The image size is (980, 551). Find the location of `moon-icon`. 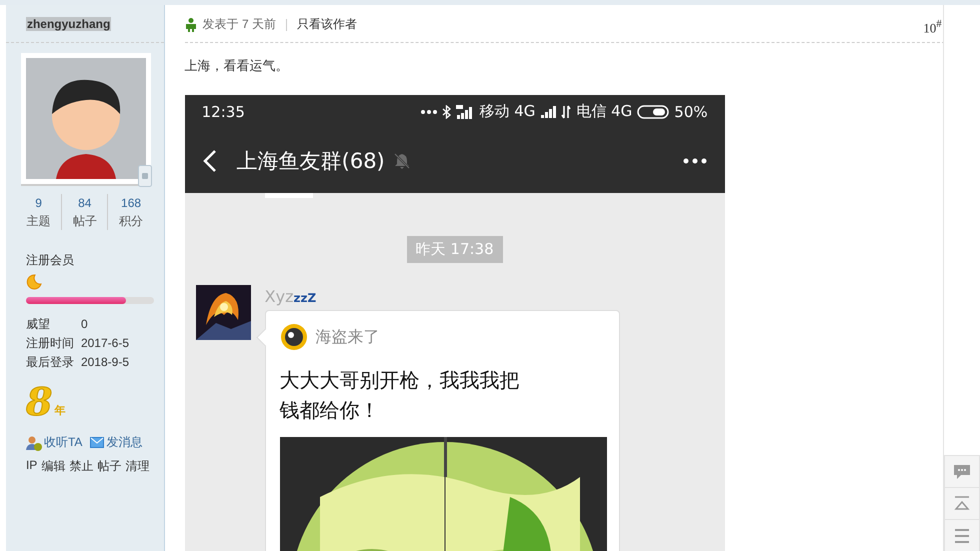

moon-icon is located at coordinates (34, 282).